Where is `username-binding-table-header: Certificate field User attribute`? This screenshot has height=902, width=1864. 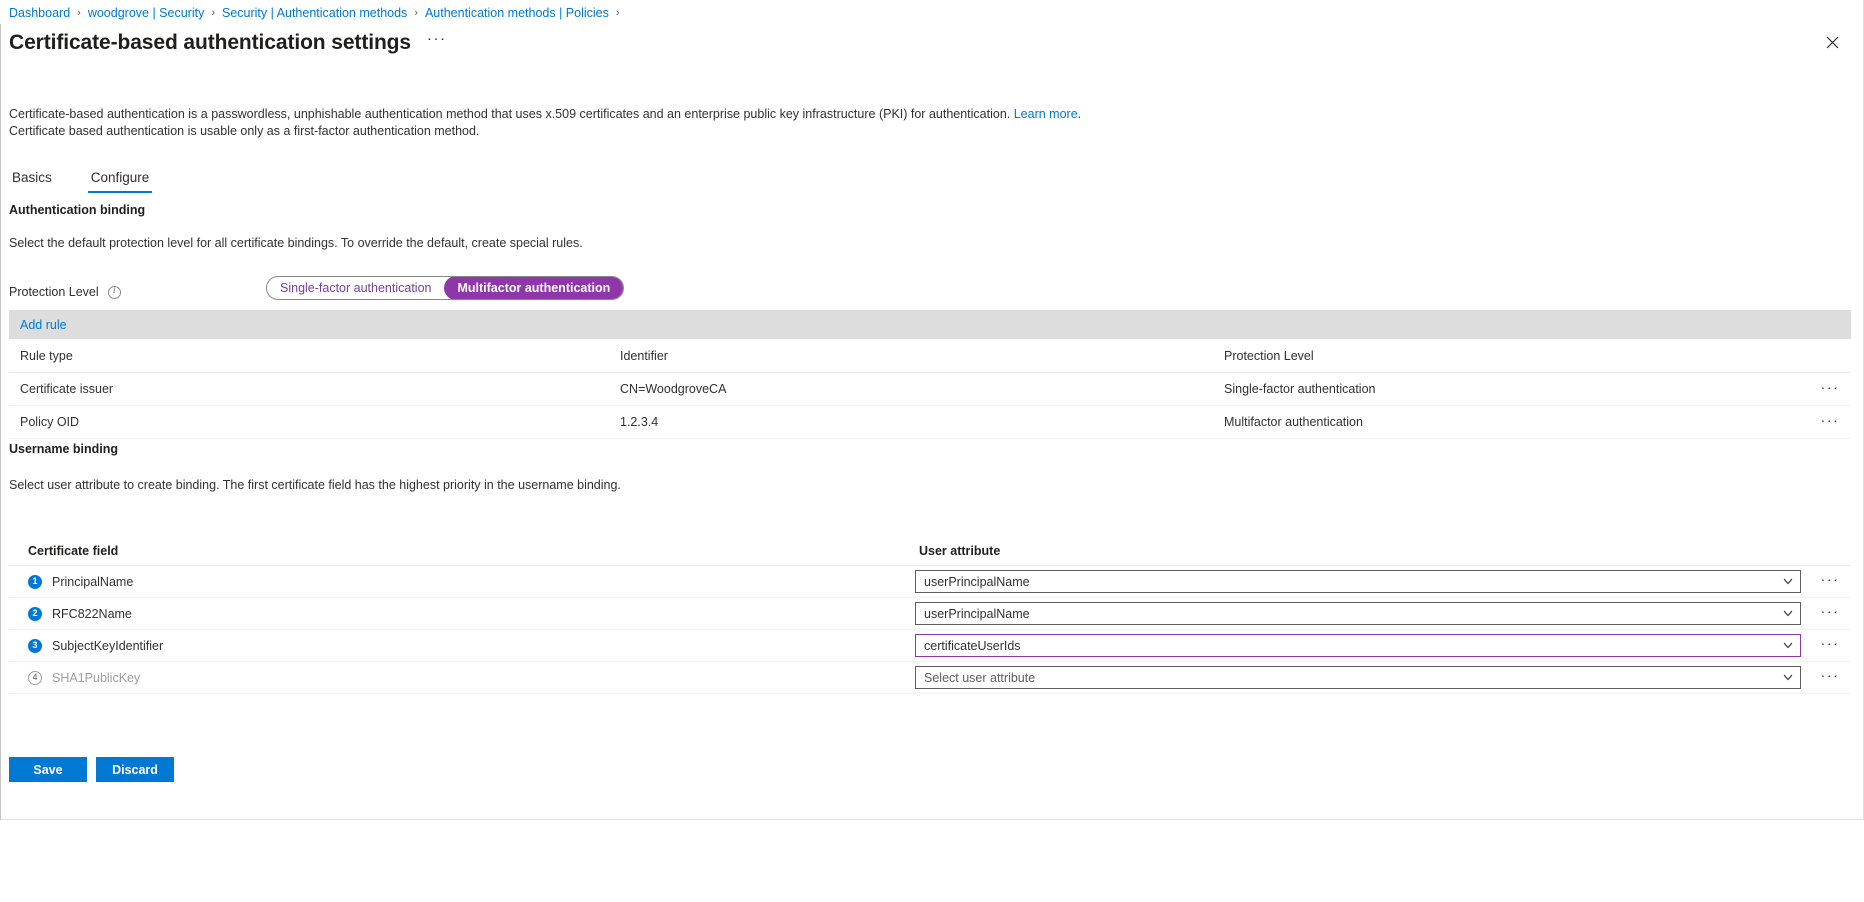 username-binding-table-header: Certificate field User attribute is located at coordinates (930, 551).